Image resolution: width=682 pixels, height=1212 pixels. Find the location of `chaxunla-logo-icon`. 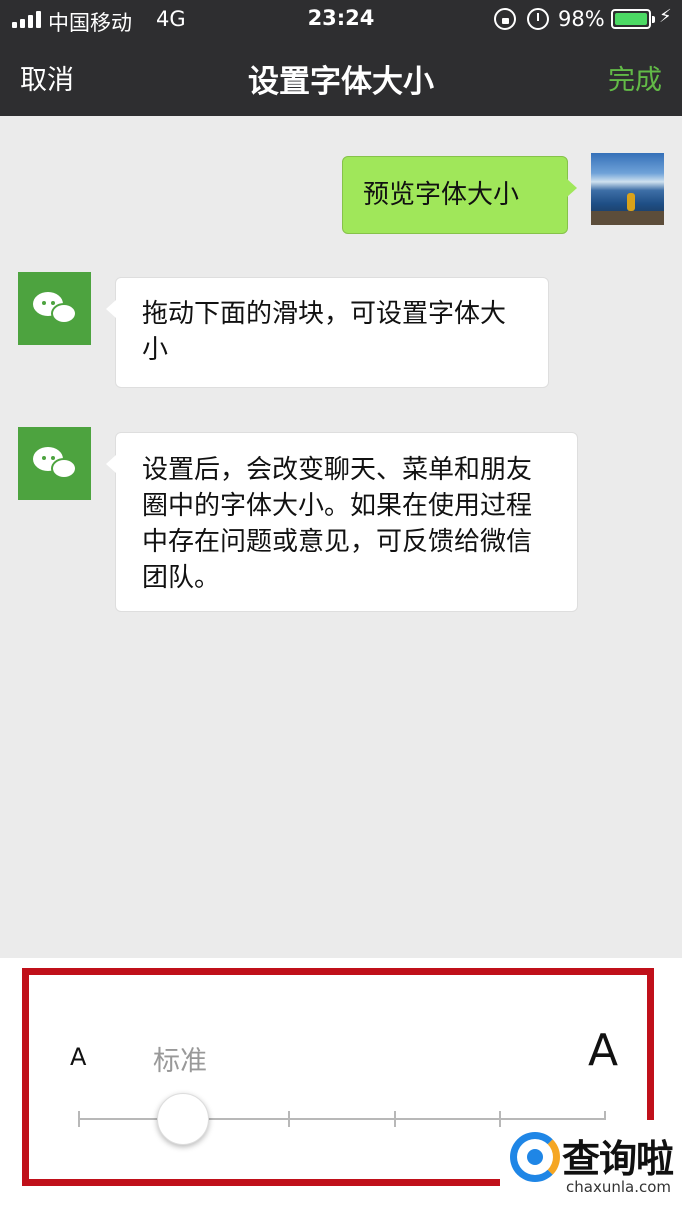

chaxunla-logo-icon is located at coordinates (535, 1157).